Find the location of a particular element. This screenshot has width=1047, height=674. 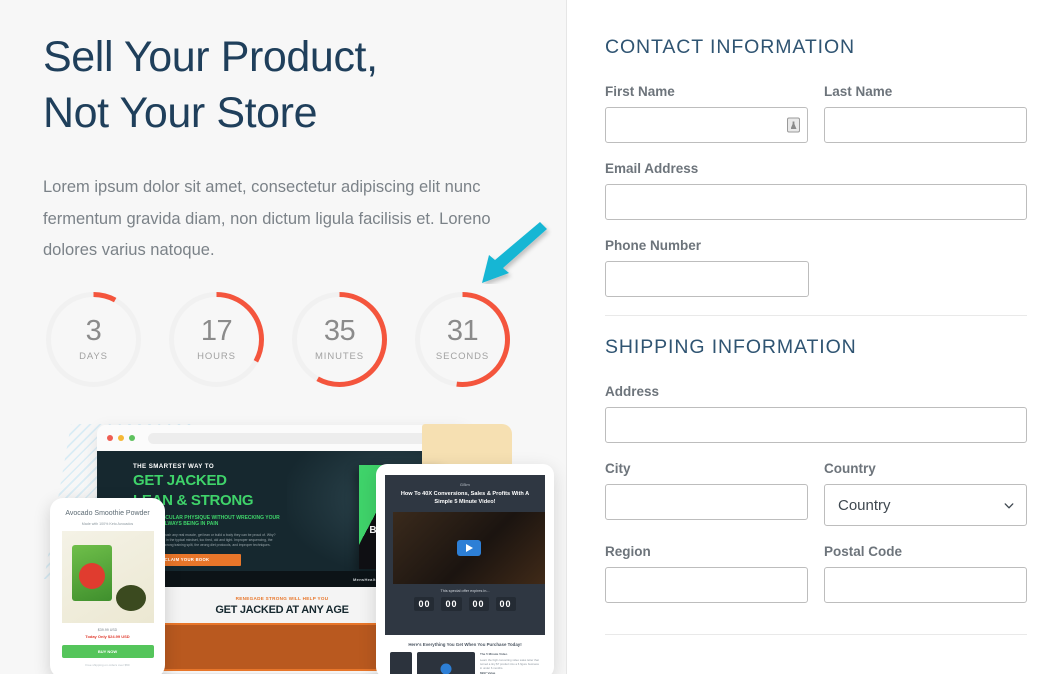

city-input is located at coordinates (706, 502).